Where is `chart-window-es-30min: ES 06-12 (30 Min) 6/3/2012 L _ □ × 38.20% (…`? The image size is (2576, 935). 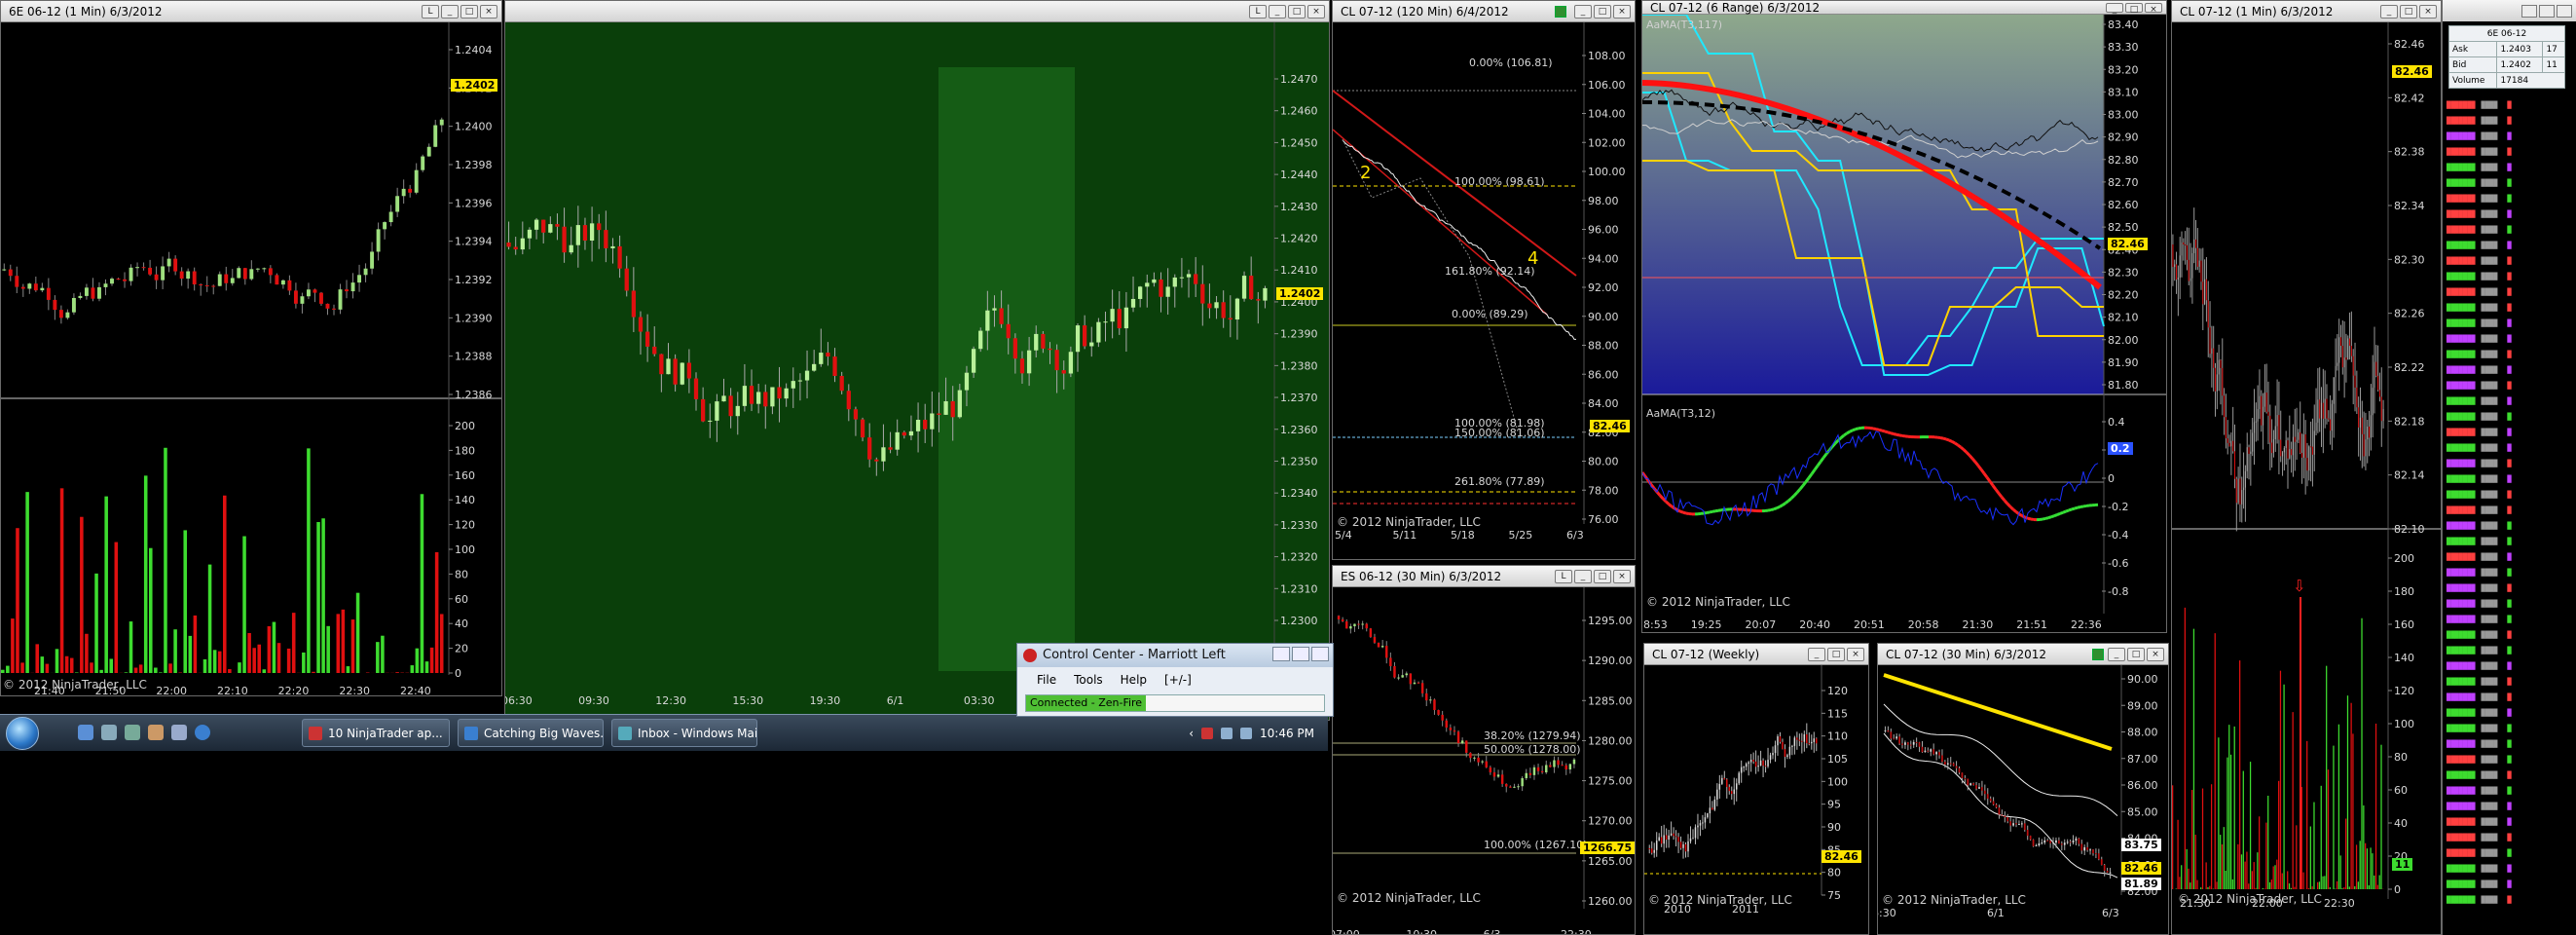
chart-window-es-30min: ES 06-12 (30 Min) 6/3/2012 L _ □ × 38.20% (… is located at coordinates (1484, 750).